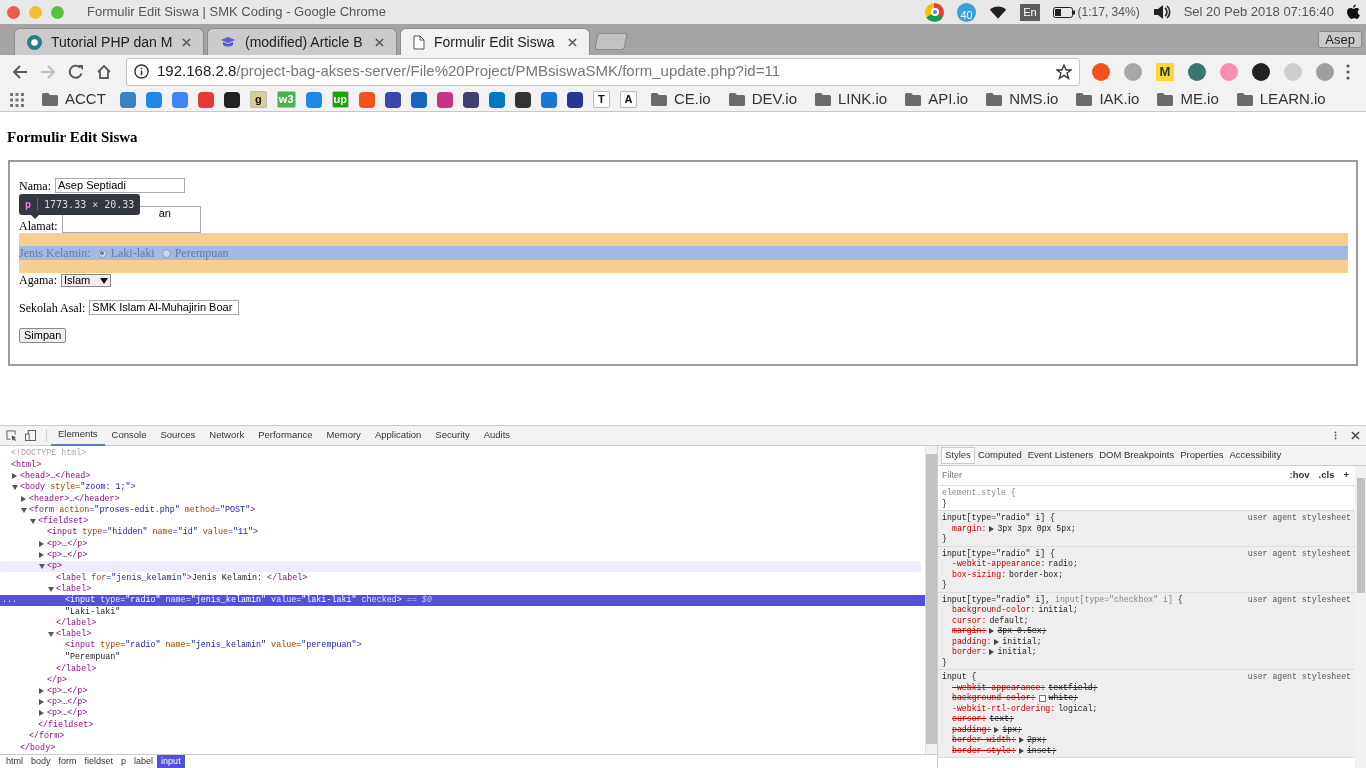 The width and height of the screenshot is (1366, 768). Describe the element at coordinates (166, 253) in the screenshot. I see `radio-button` at that location.